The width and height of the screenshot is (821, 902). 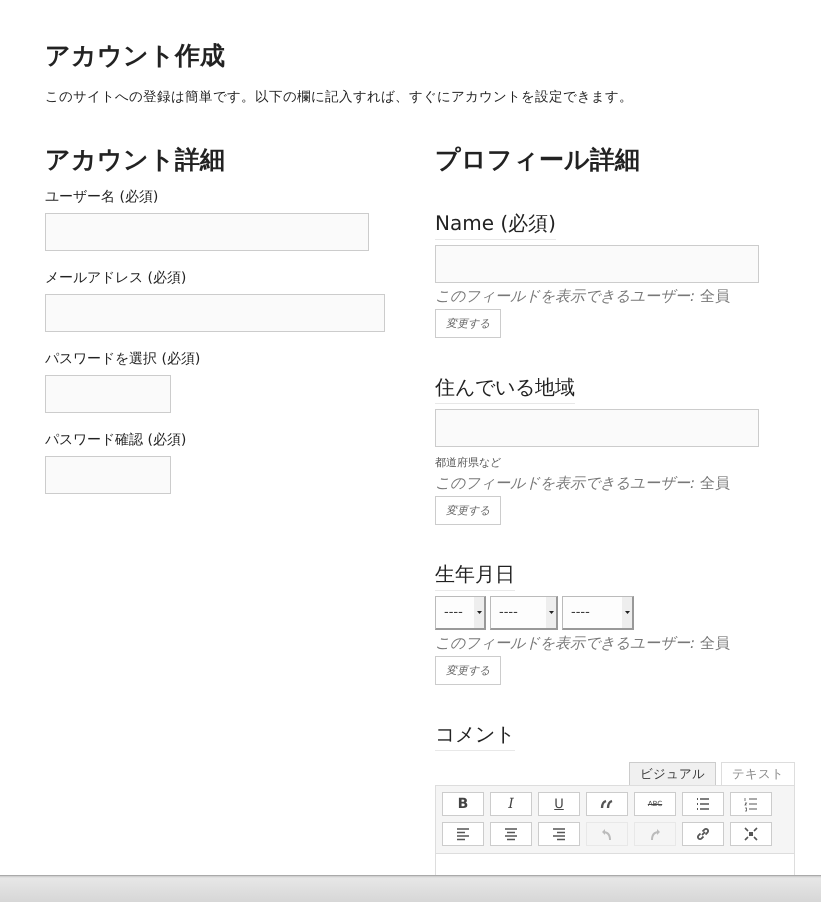 I want to click on field-label: メールアドレス (必須), so click(x=115, y=278).